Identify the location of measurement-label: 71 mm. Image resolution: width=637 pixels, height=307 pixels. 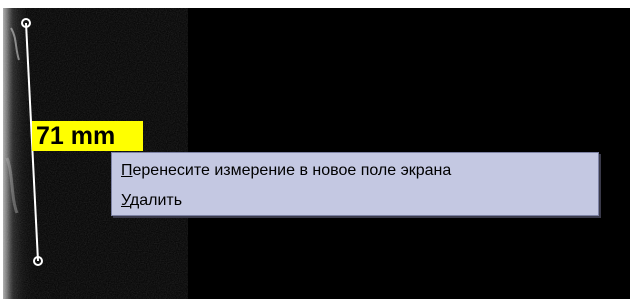
(87, 136).